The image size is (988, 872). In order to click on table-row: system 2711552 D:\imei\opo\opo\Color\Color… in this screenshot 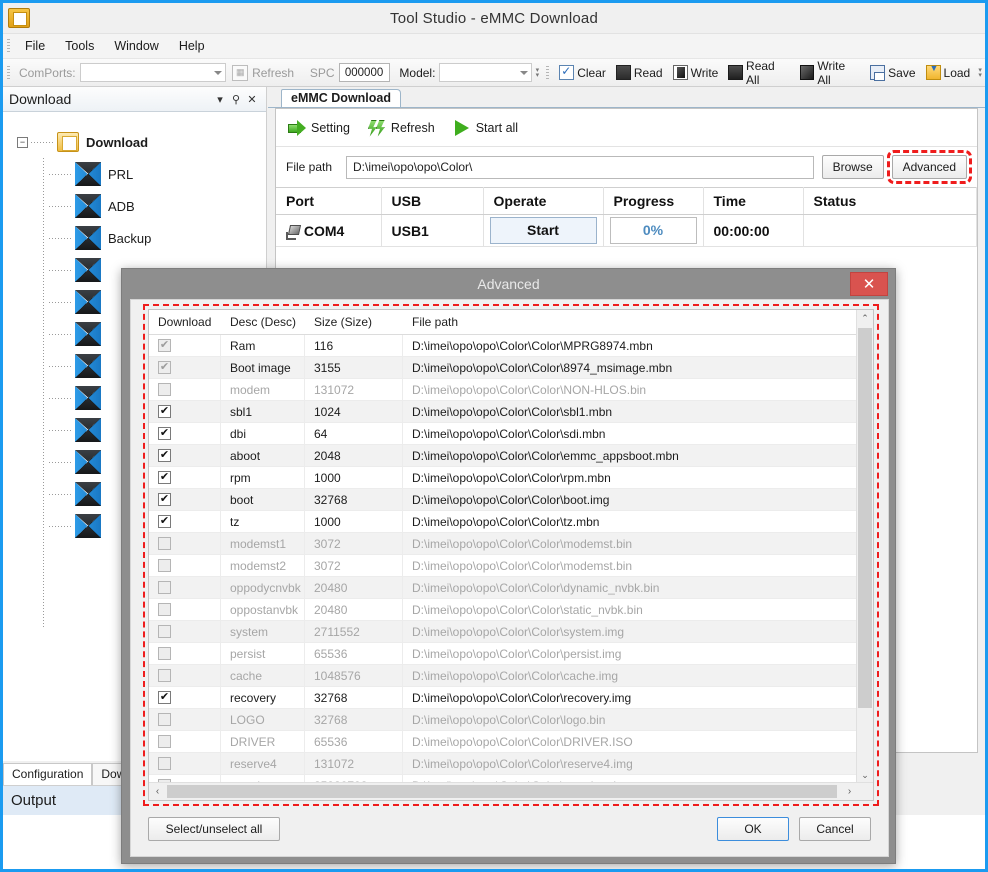, I will do `click(511, 632)`.